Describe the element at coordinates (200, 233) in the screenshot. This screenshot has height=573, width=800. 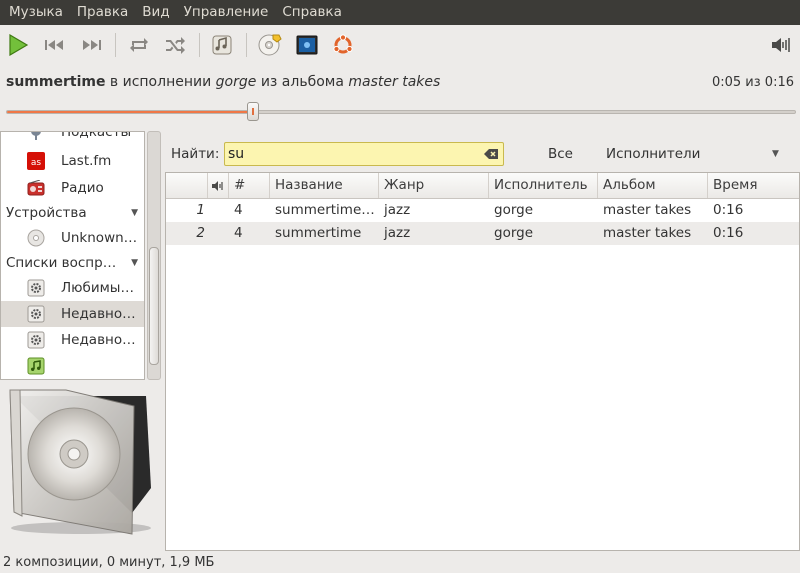
I see `row-index: 2` at that location.